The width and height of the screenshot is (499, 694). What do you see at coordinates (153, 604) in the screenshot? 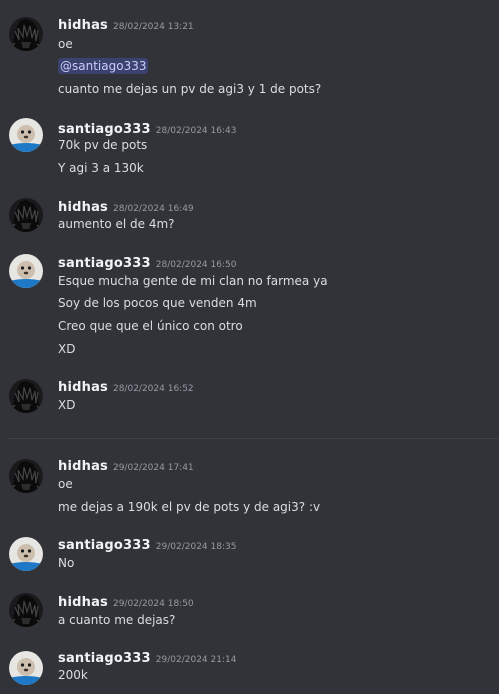
I see `timestamp: 29/02/2024 18:50` at bounding box center [153, 604].